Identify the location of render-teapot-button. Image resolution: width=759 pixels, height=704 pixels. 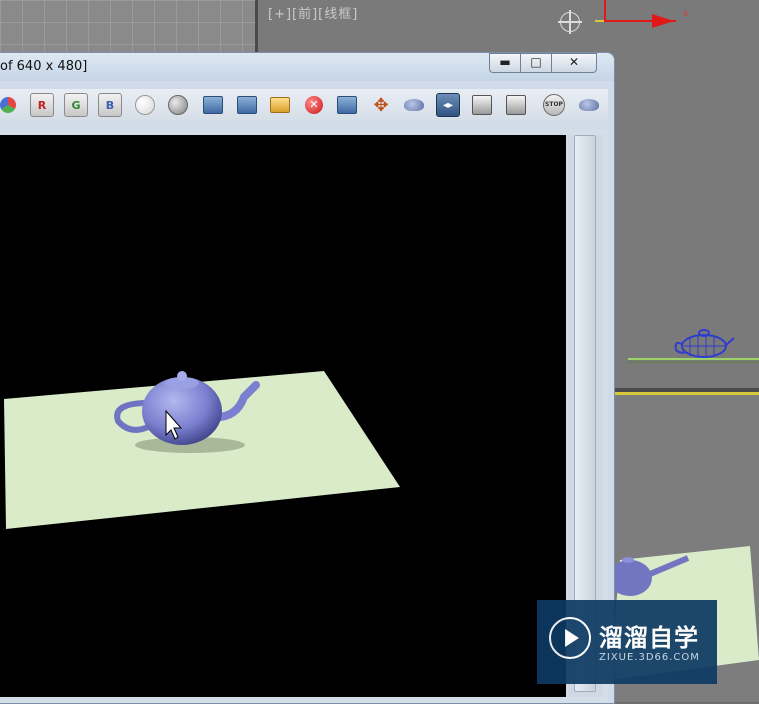
(414, 105).